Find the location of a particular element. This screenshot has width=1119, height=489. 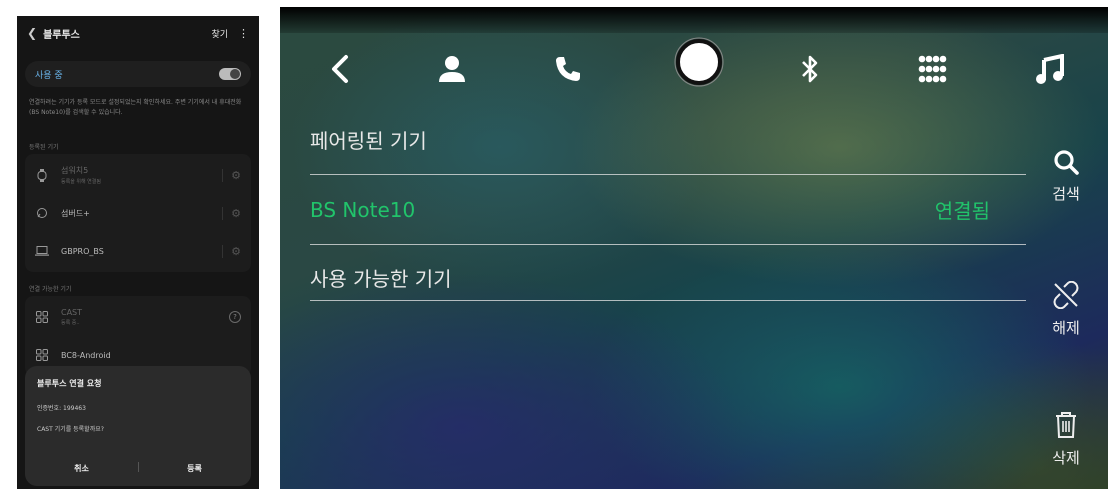

registered-devices-card: 섬워치5 등록을 위해 연결됨 ⚙ 섬버드+ ⚙ GBPRO_BS ⚙ is located at coordinates (138, 213).